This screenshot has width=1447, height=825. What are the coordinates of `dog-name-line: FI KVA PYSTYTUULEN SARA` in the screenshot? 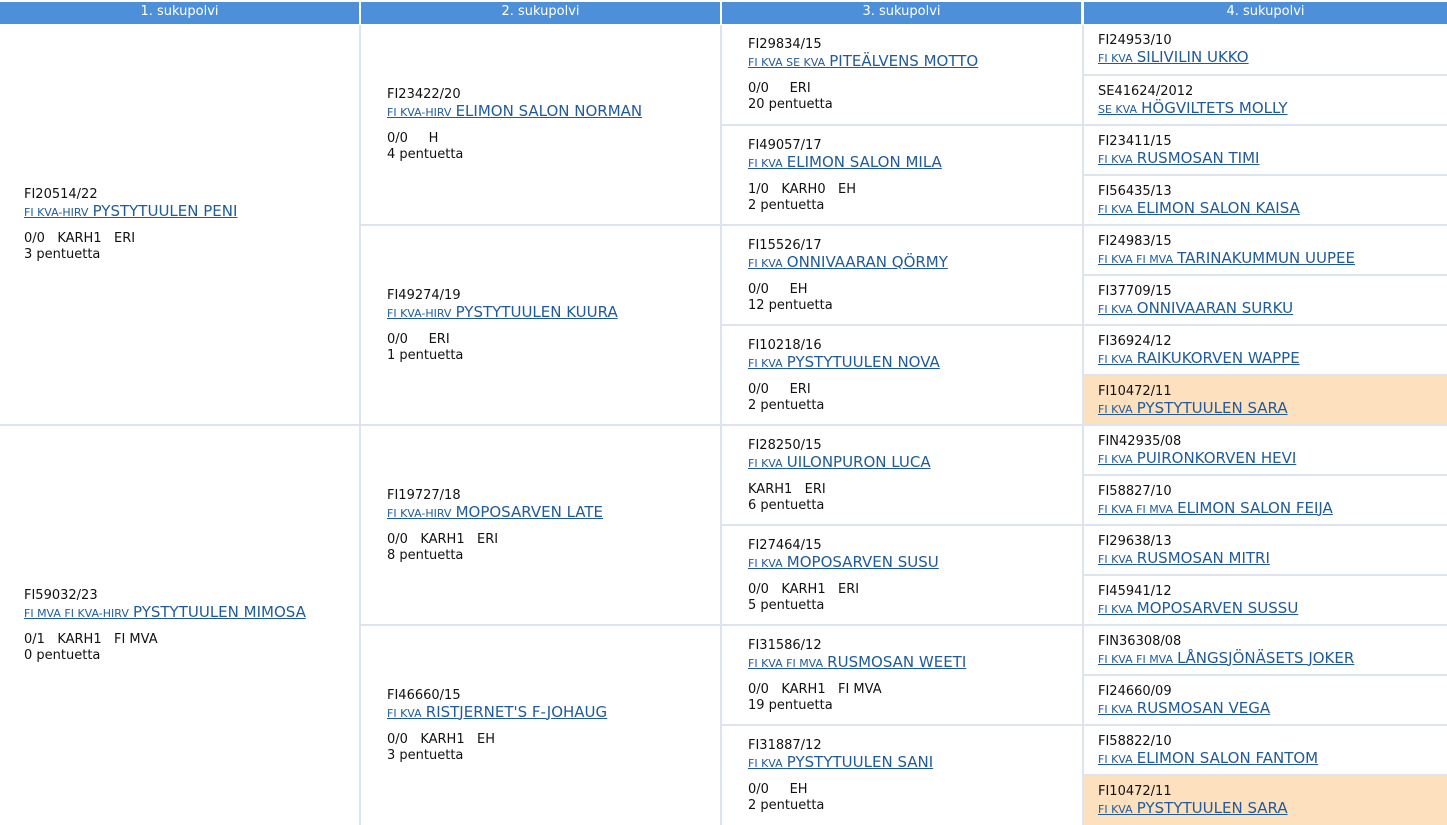 It's located at (1270, 408).